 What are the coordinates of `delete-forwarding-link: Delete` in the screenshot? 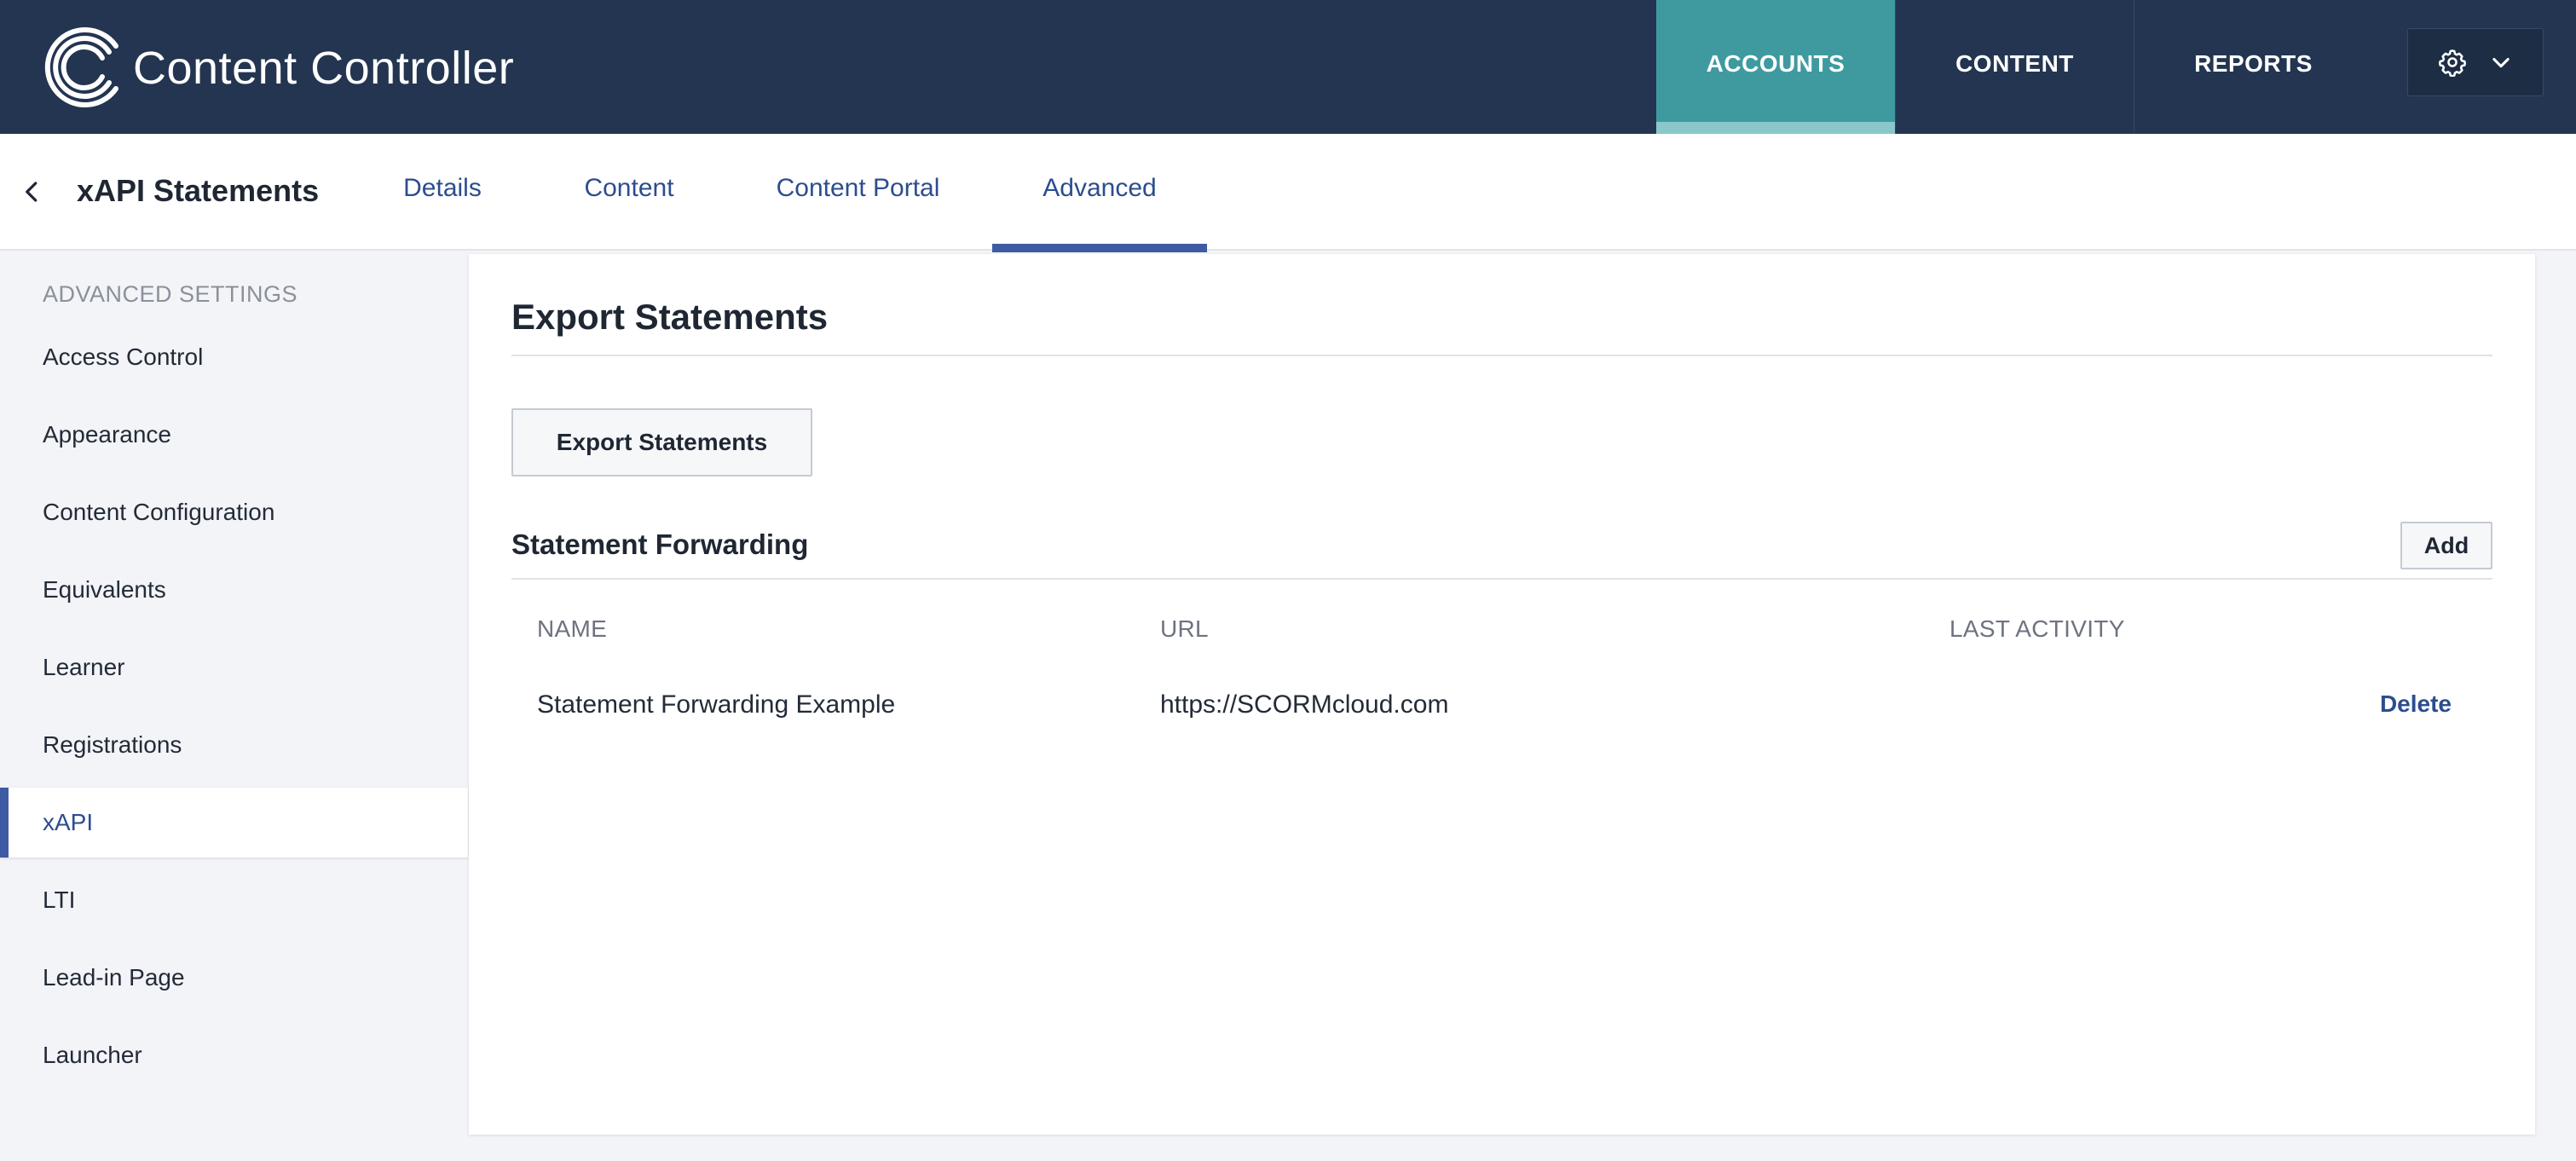 It's located at (2416, 704).